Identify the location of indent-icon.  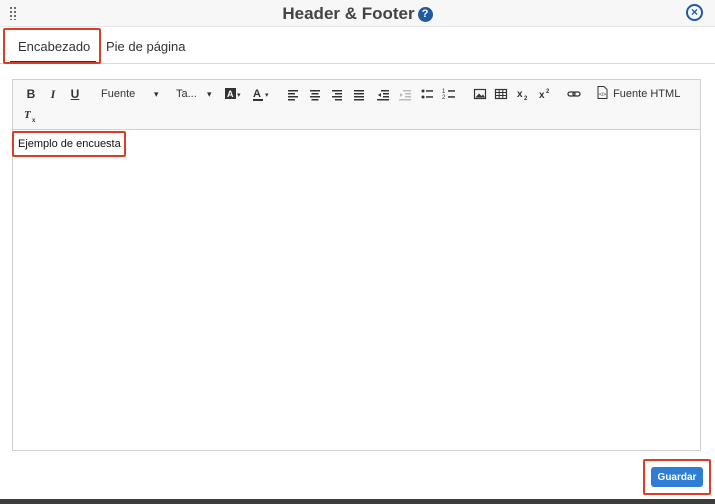
(405, 94).